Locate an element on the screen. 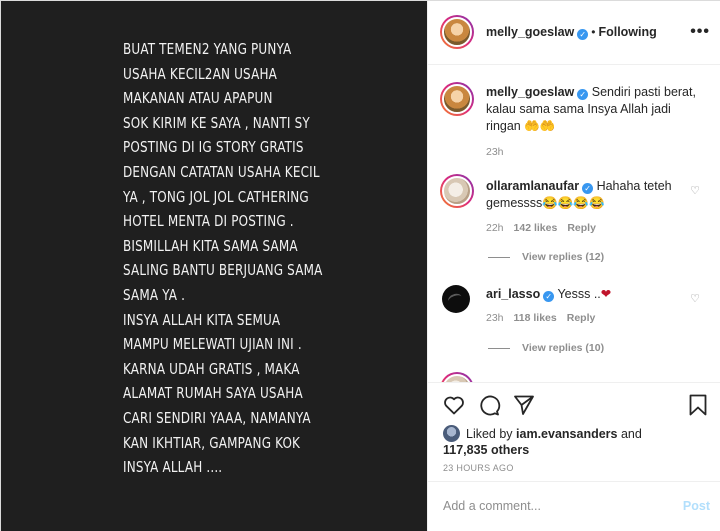  heart-icon is located at coordinates (454, 405).